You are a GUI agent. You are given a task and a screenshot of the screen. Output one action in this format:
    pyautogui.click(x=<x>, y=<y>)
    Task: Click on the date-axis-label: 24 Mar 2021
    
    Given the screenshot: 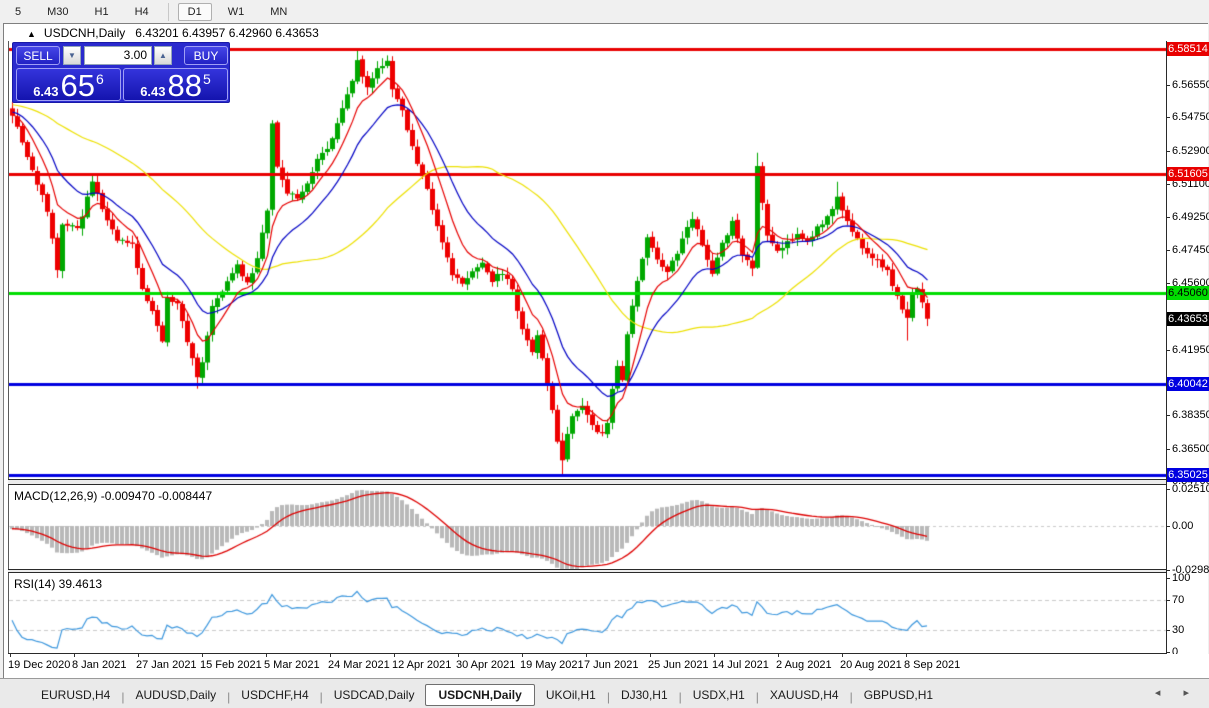 What is the action you would take?
    pyautogui.click(x=359, y=665)
    